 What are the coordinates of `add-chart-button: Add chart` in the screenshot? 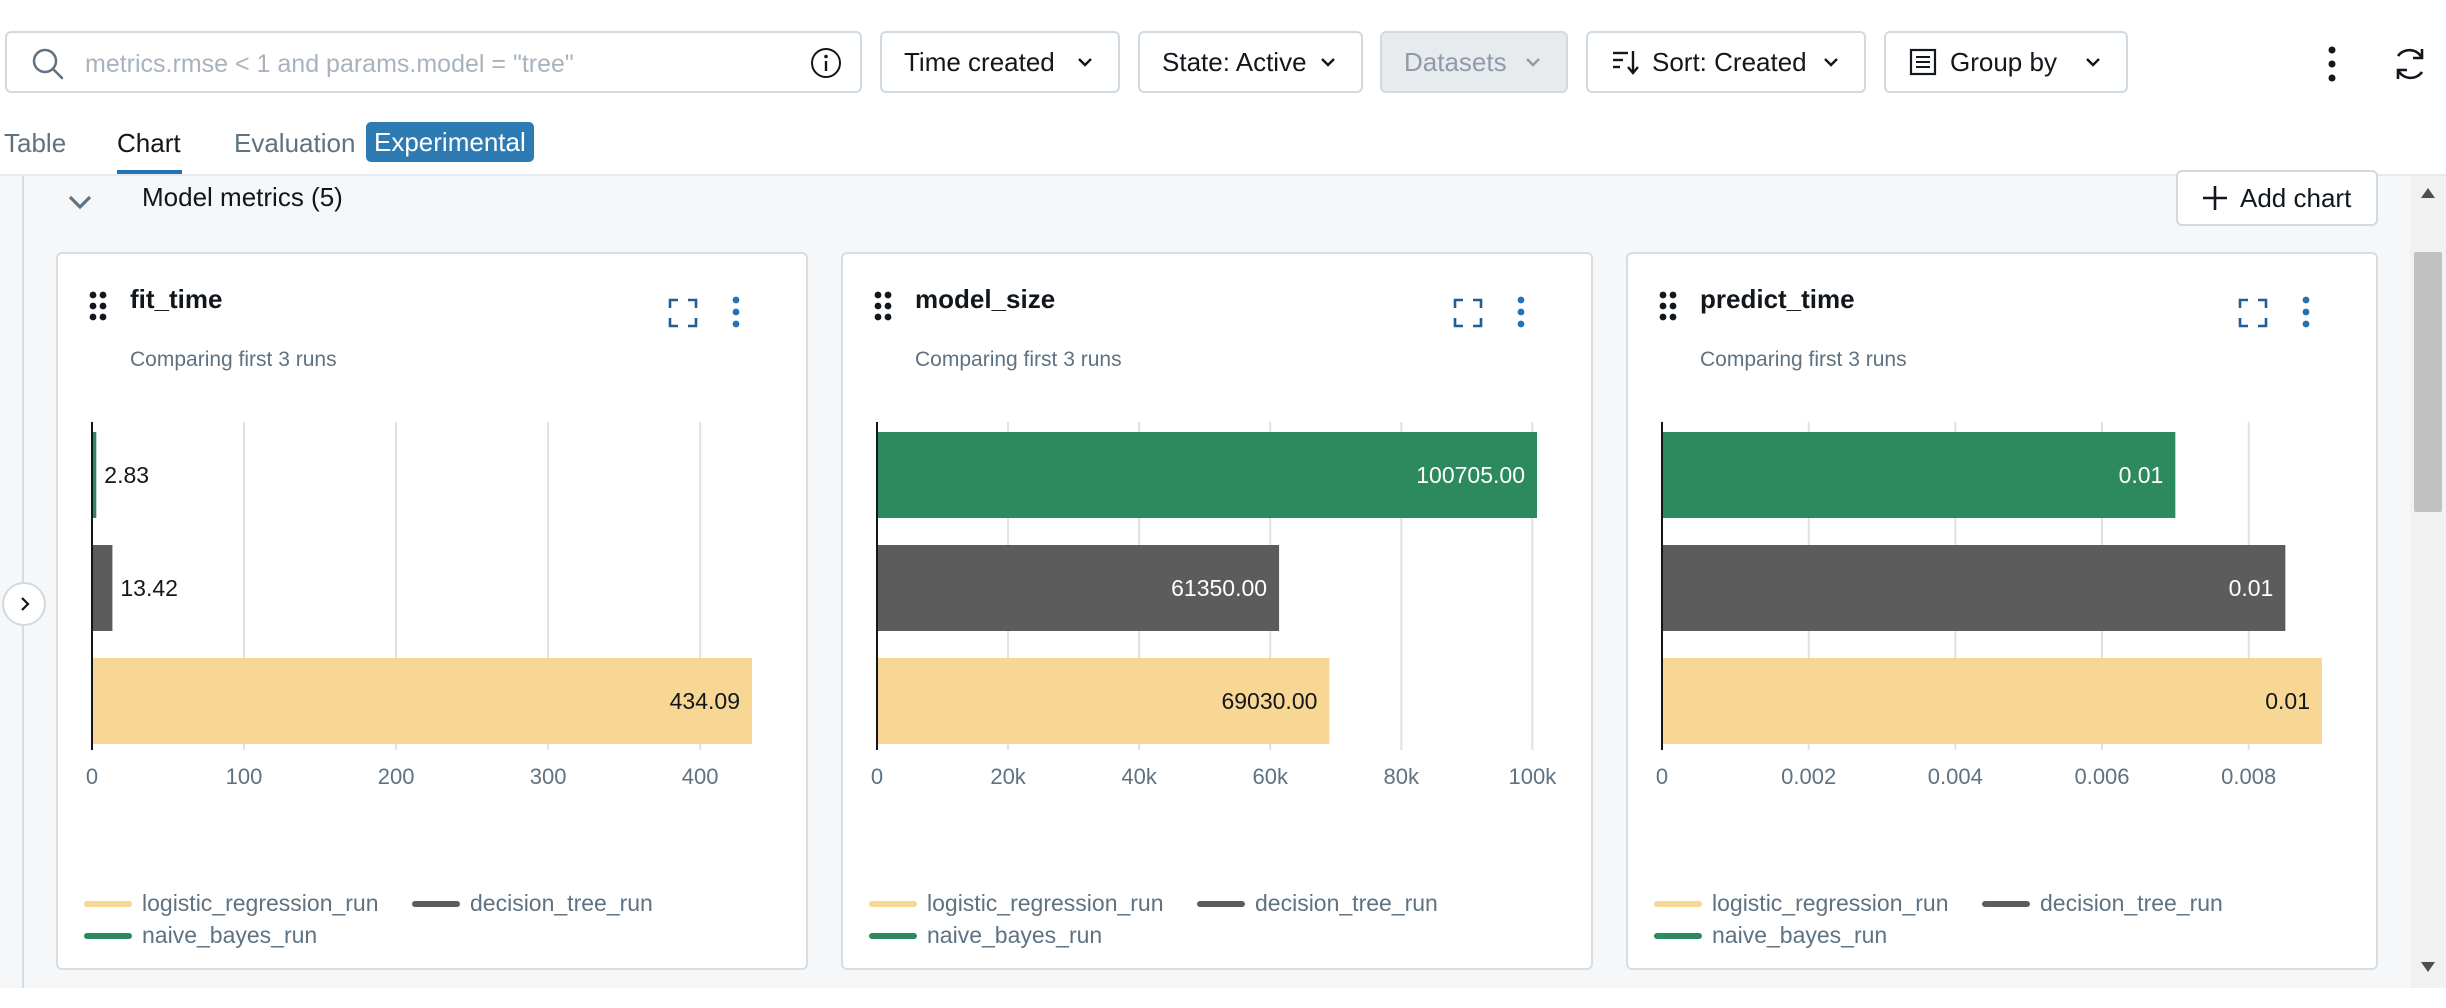 It's located at (2277, 198).